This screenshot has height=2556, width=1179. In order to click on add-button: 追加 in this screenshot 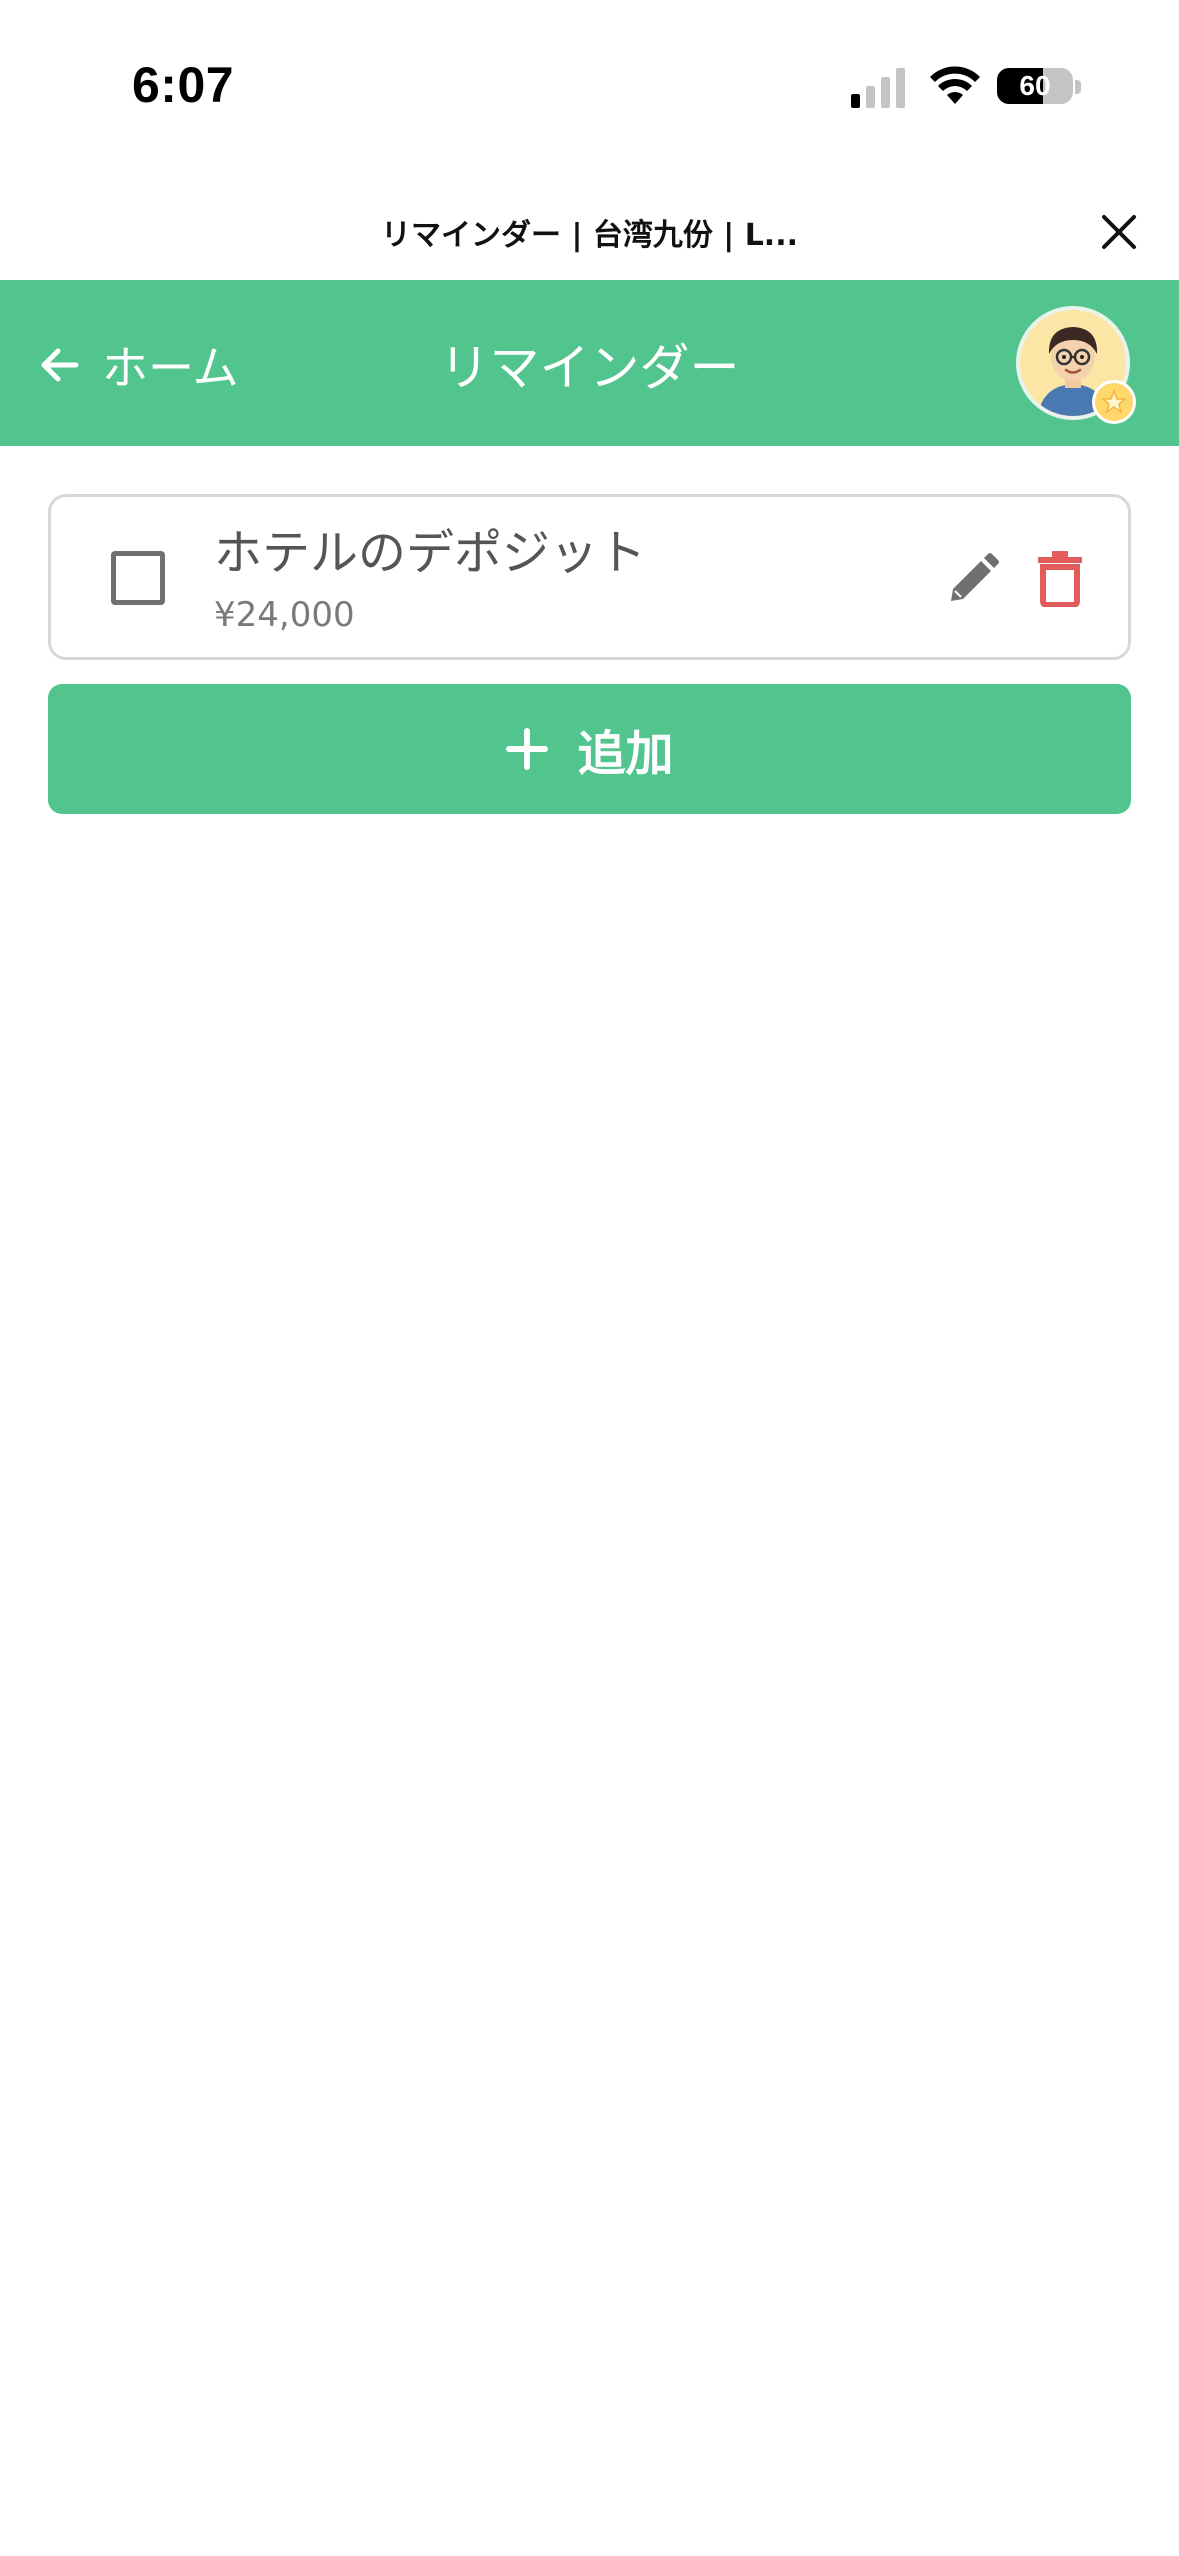, I will do `click(589, 749)`.